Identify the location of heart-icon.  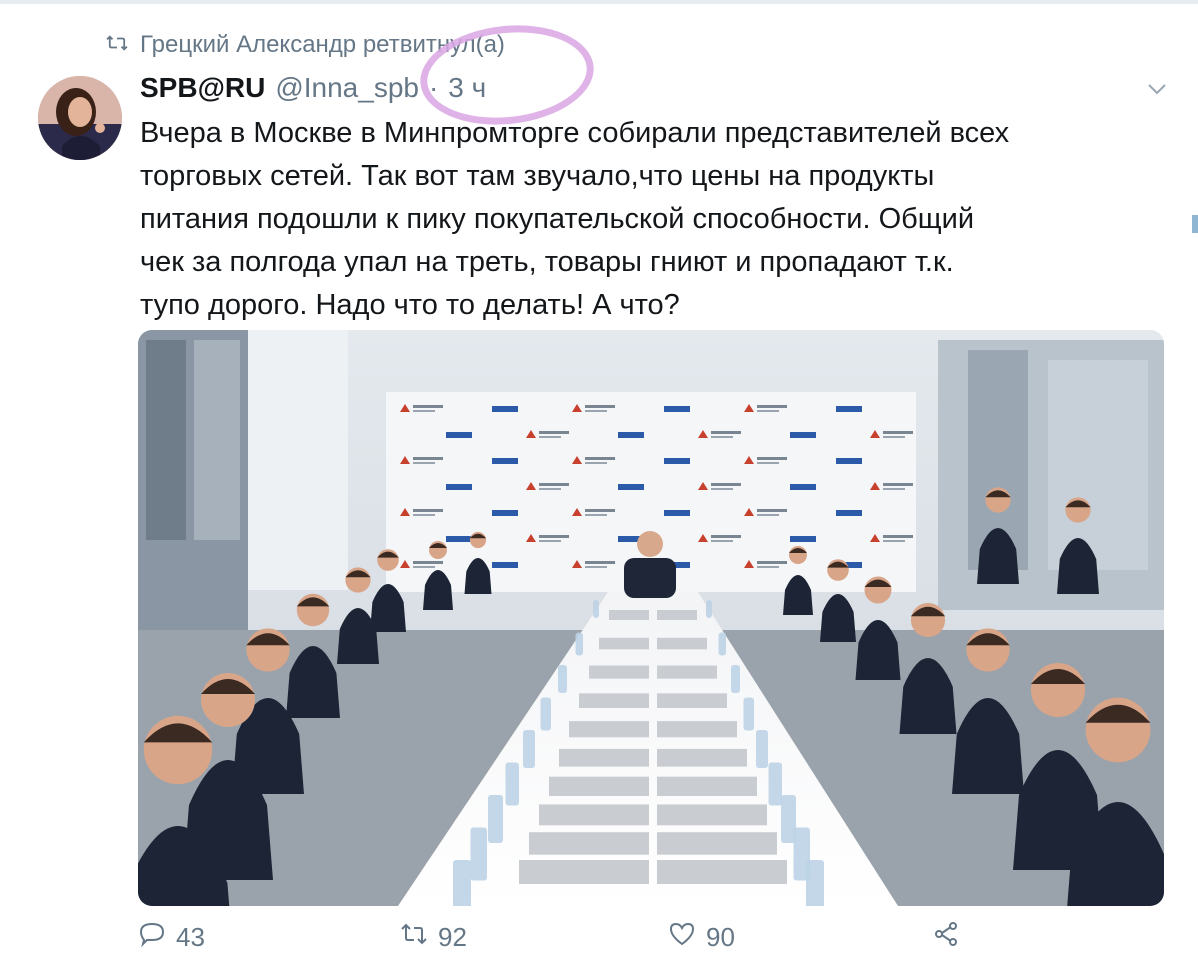
(682, 937).